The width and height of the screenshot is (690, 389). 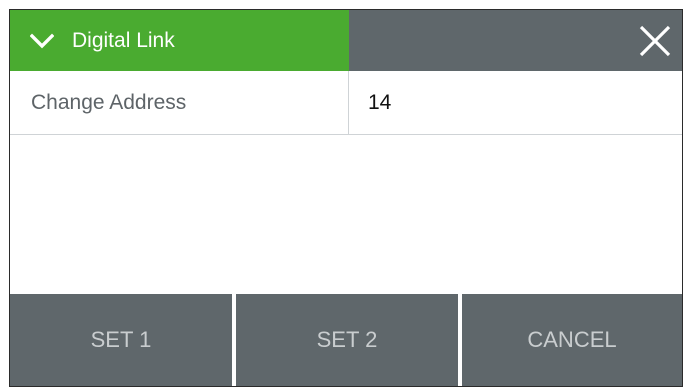 I want to click on dialog-title: Digital Link, so click(x=123, y=40).